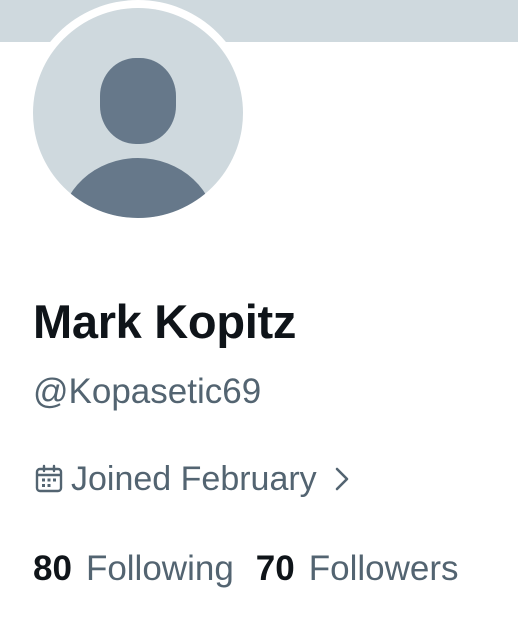 Image resolution: width=518 pixels, height=627 pixels. I want to click on user-handle: @Kopasetic69, so click(147, 391).